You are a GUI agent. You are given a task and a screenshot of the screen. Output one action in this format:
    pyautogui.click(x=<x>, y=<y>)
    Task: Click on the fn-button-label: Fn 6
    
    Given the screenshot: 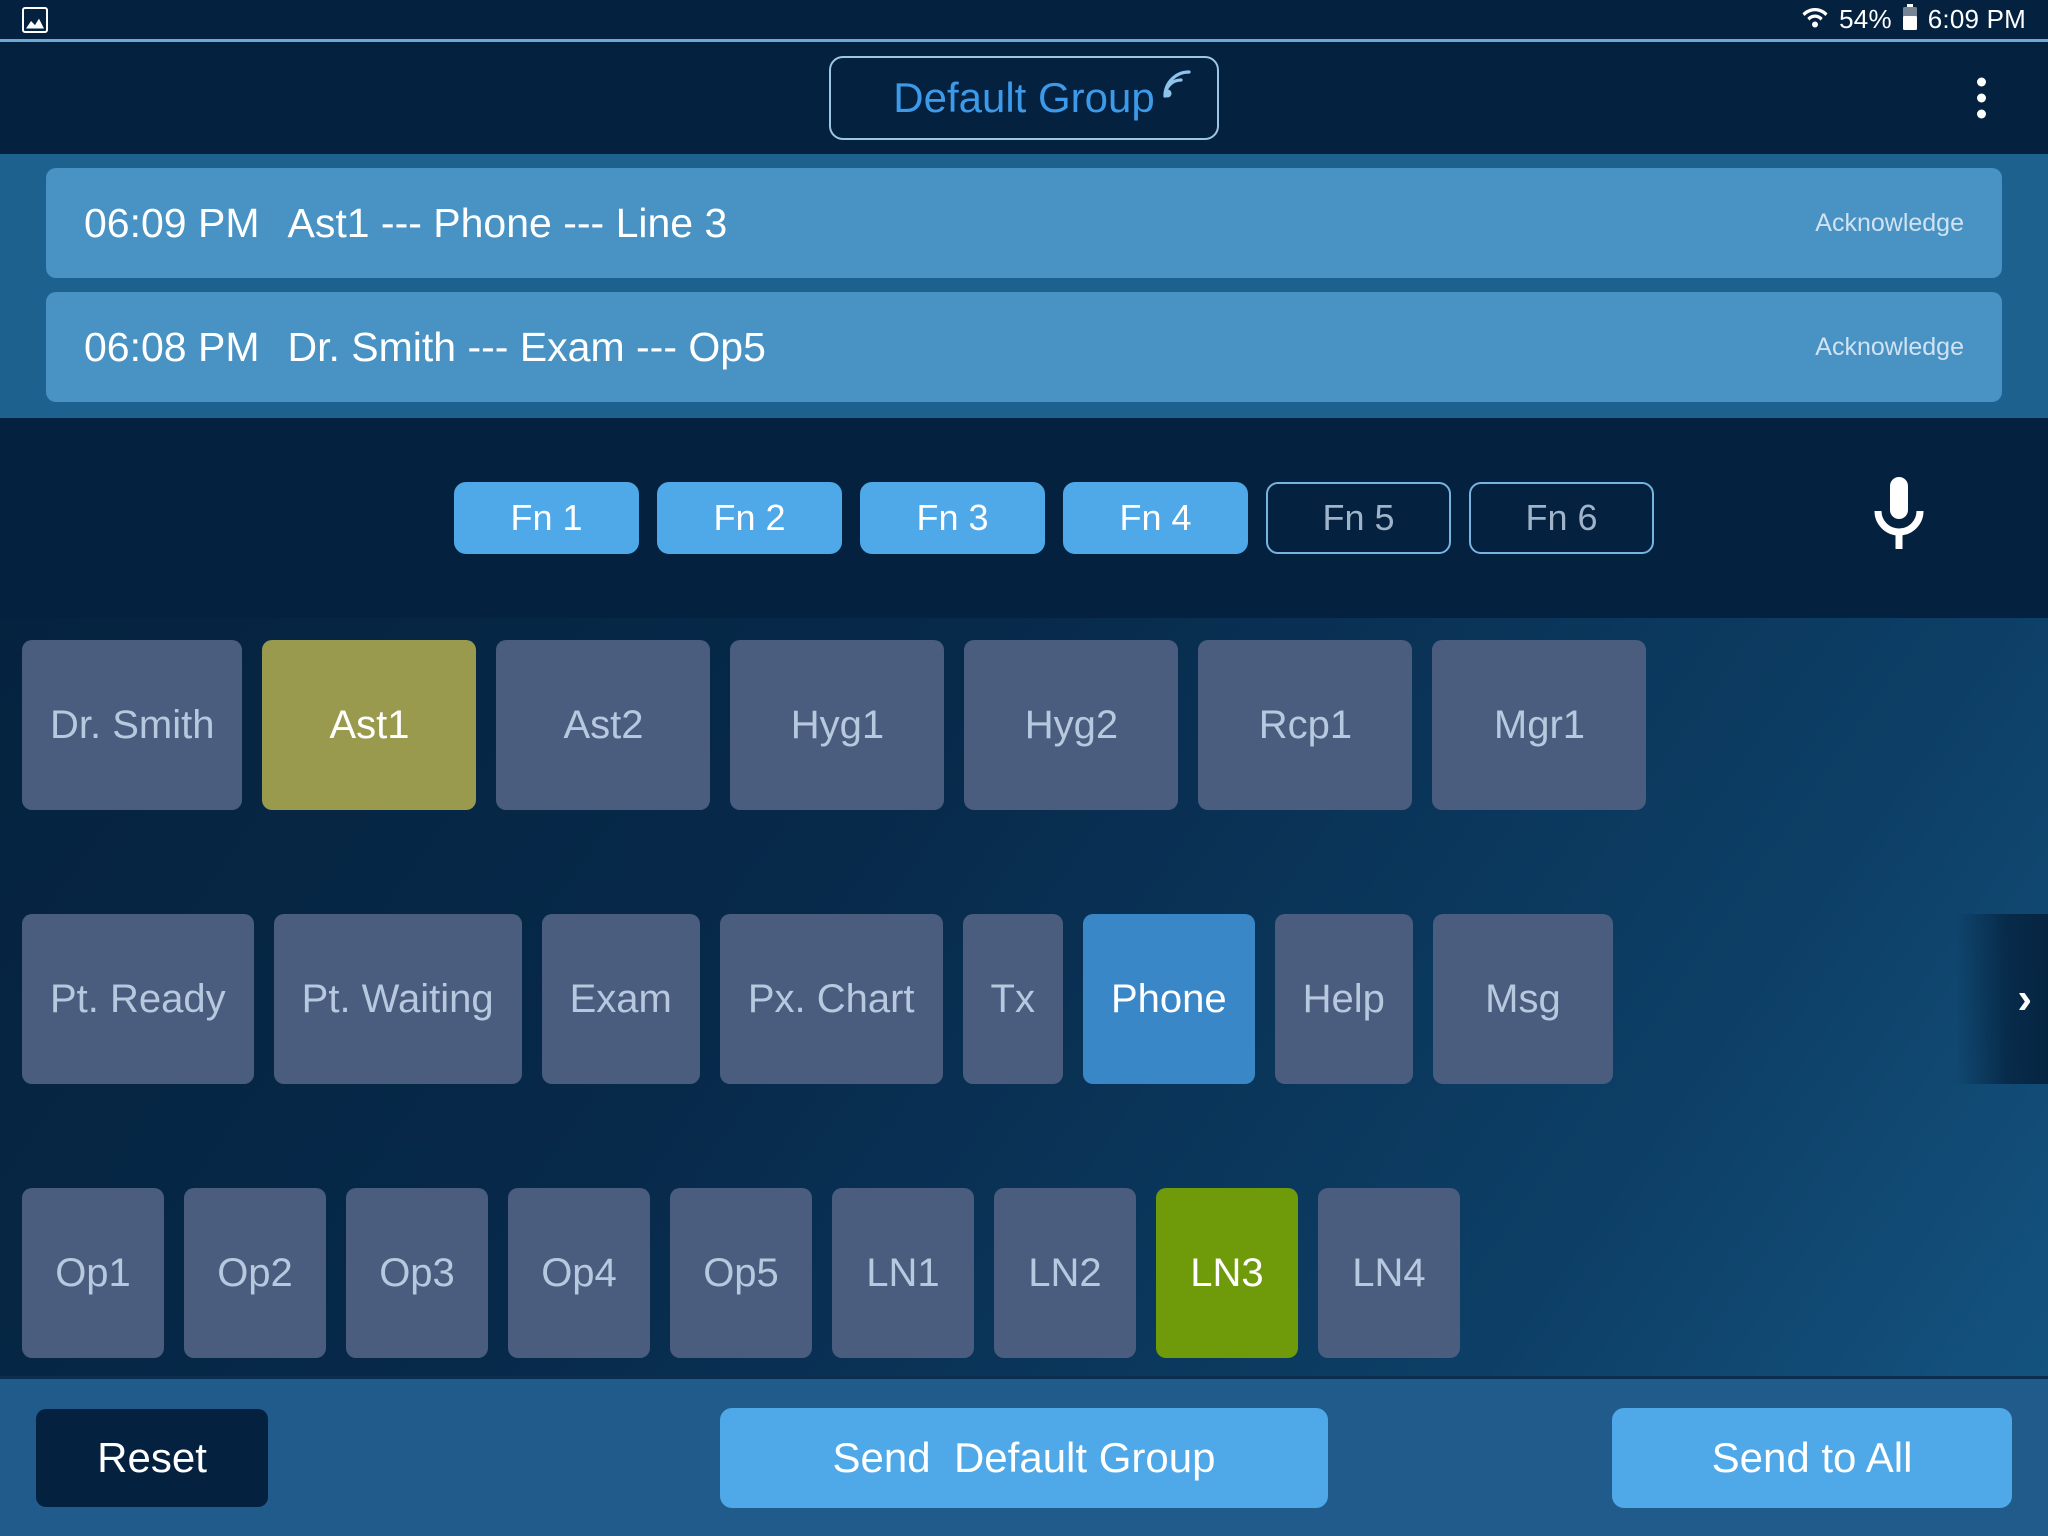 What is the action you would take?
    pyautogui.click(x=1561, y=517)
    